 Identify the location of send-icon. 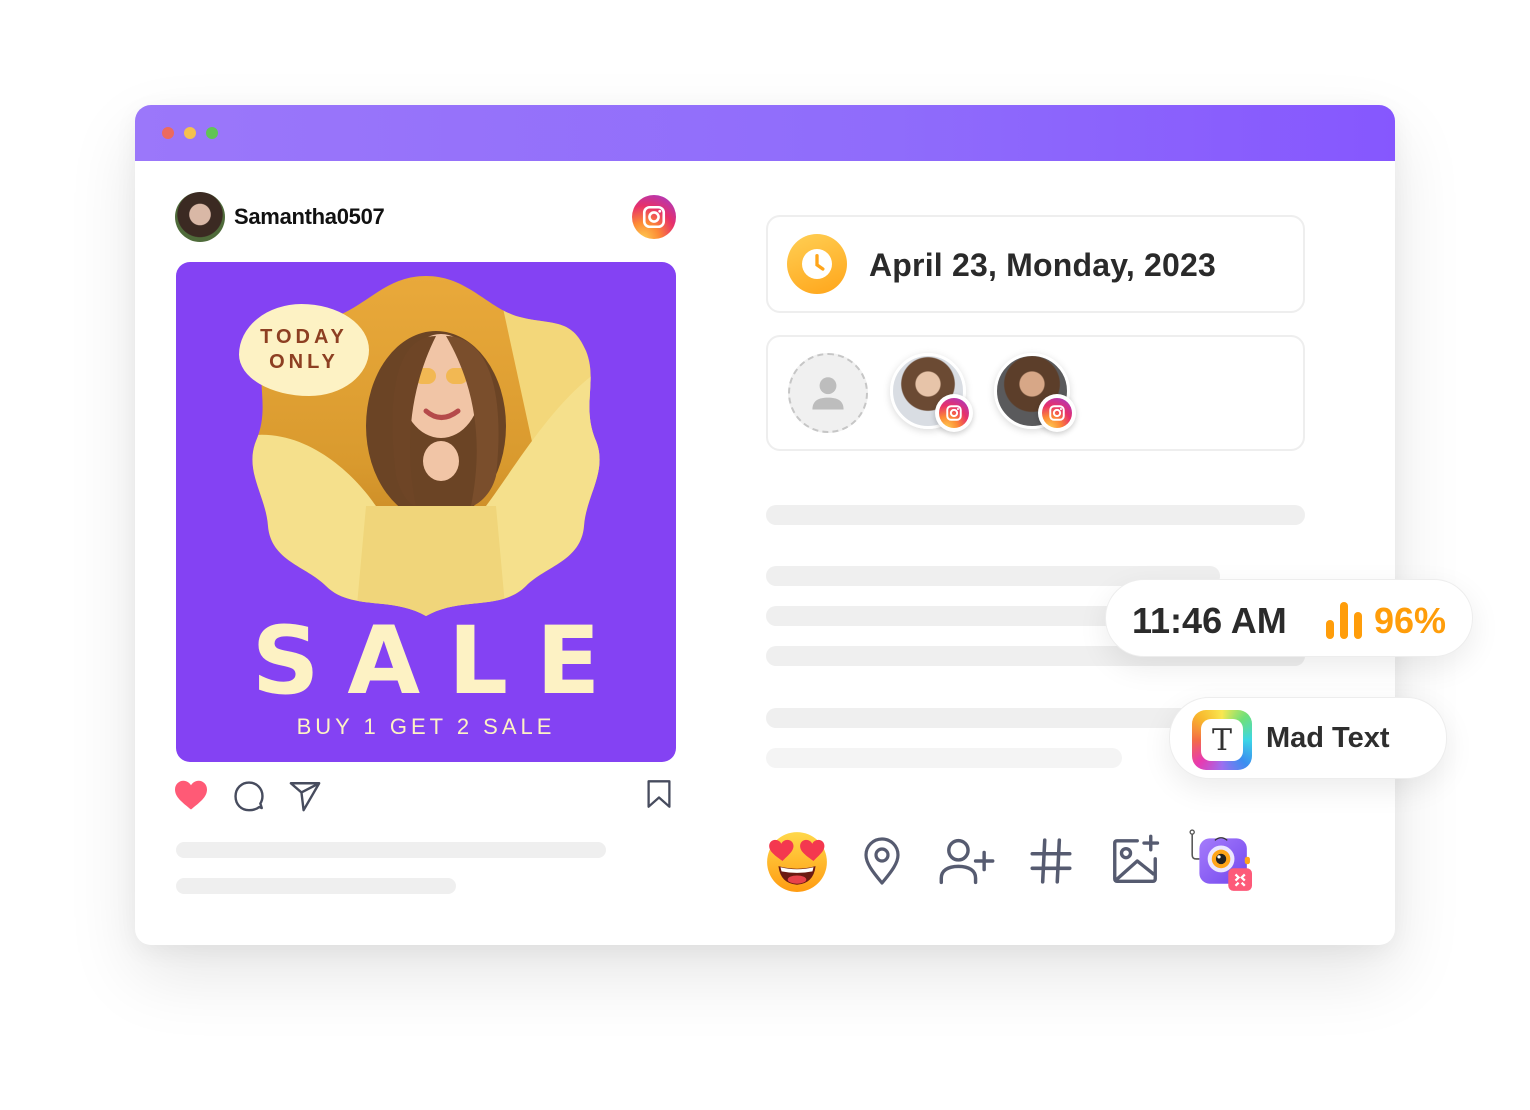
(305, 797).